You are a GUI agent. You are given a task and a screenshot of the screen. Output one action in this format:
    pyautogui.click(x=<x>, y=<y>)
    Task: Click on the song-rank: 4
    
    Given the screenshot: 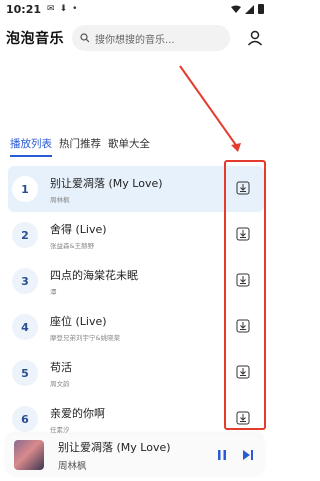 What is the action you would take?
    pyautogui.click(x=25, y=327)
    